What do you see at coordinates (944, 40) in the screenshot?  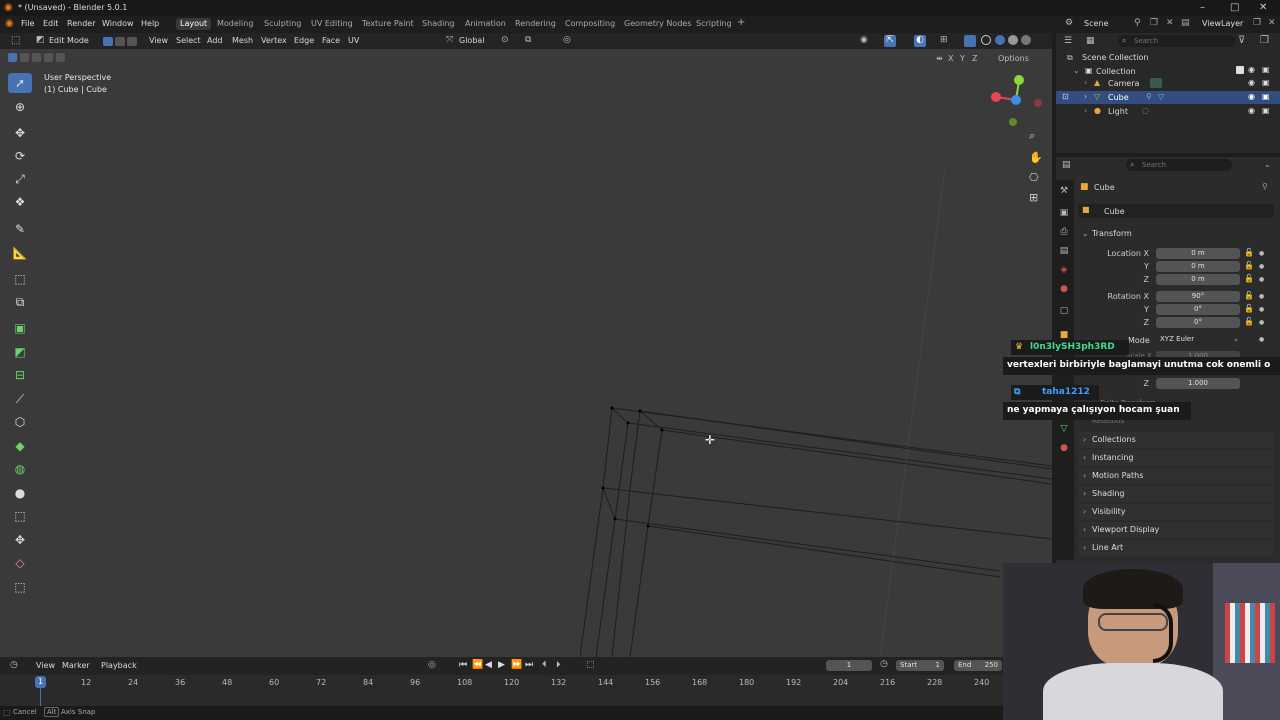 I see `mesh-edit-overlay-icon: ⊞` at bounding box center [944, 40].